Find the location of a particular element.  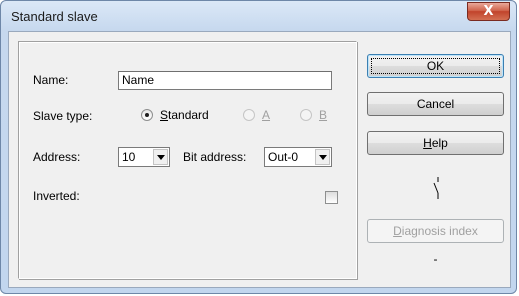

title-bar: Standard slave X is located at coordinates (258, 16).